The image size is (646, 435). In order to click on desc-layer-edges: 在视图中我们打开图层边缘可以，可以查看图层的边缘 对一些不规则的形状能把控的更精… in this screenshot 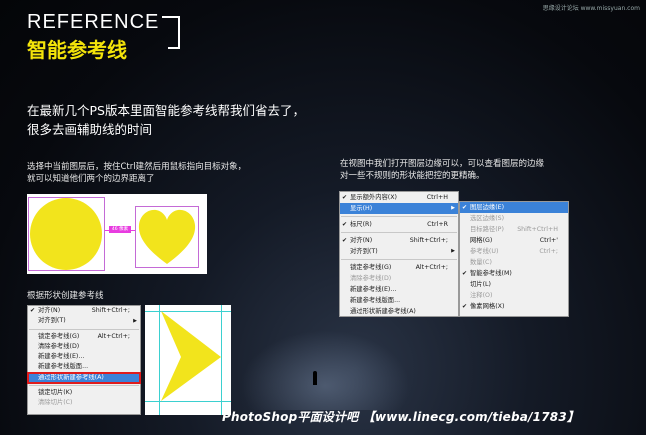, I will do `click(442, 170)`.